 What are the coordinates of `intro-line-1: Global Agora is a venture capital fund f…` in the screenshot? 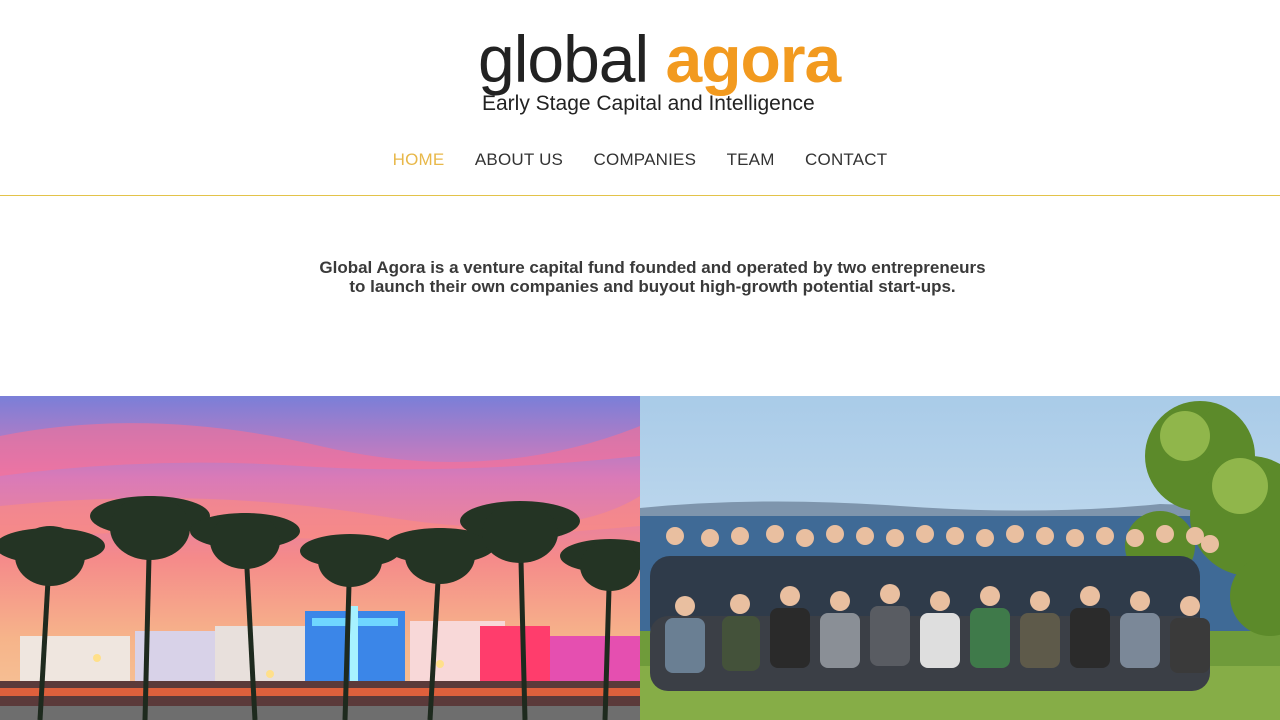 It's located at (652, 267).